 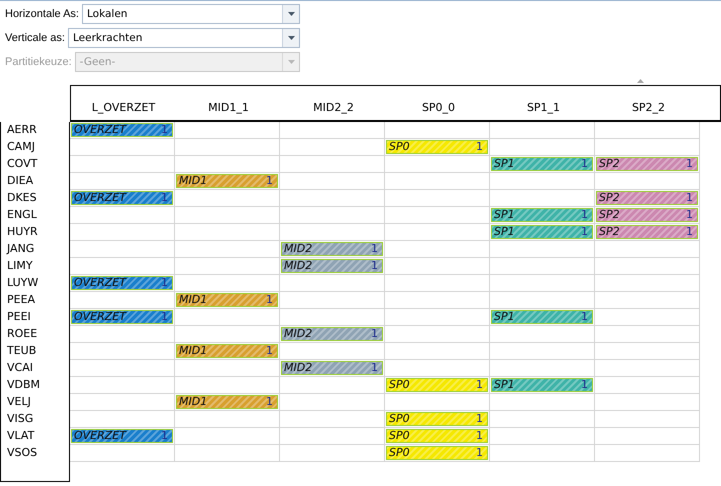 I want to click on row-header: DKES, so click(x=22, y=198).